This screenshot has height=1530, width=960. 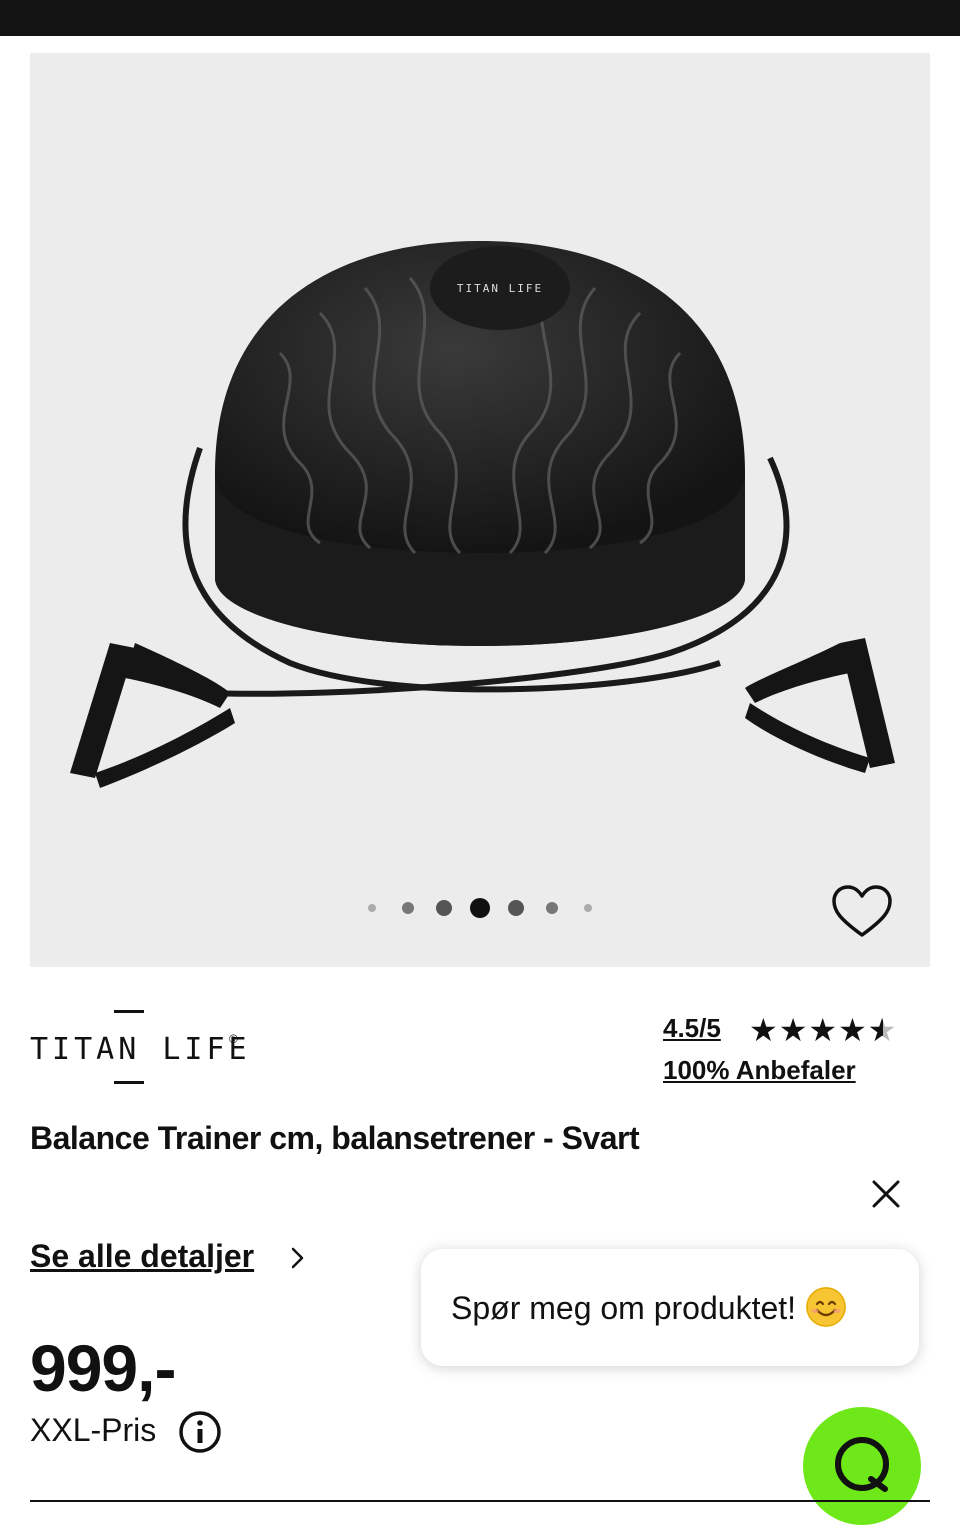 What do you see at coordinates (886, 1194) in the screenshot?
I see `close-icon` at bounding box center [886, 1194].